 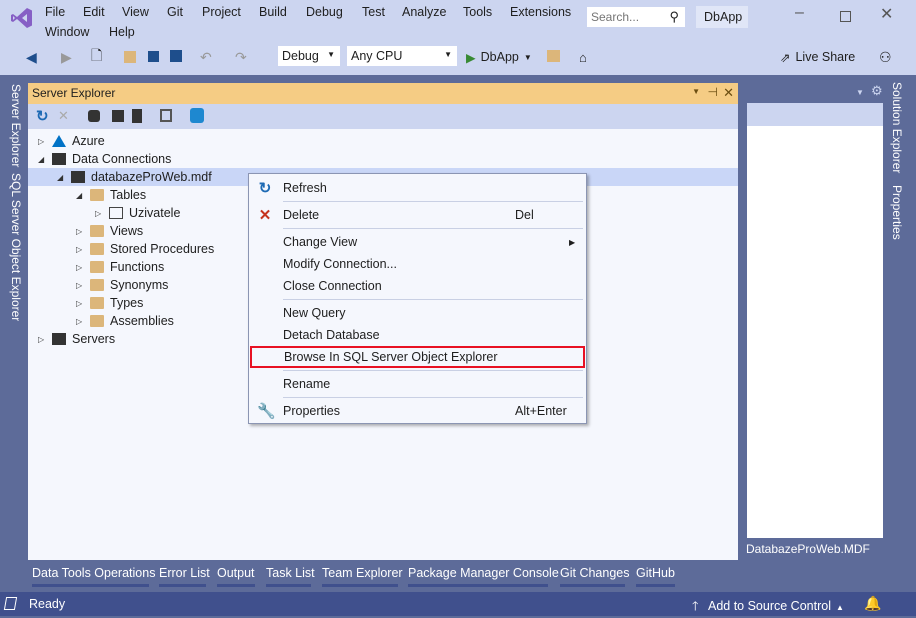 I want to click on tab-properties: Properties, so click(x=897, y=212).